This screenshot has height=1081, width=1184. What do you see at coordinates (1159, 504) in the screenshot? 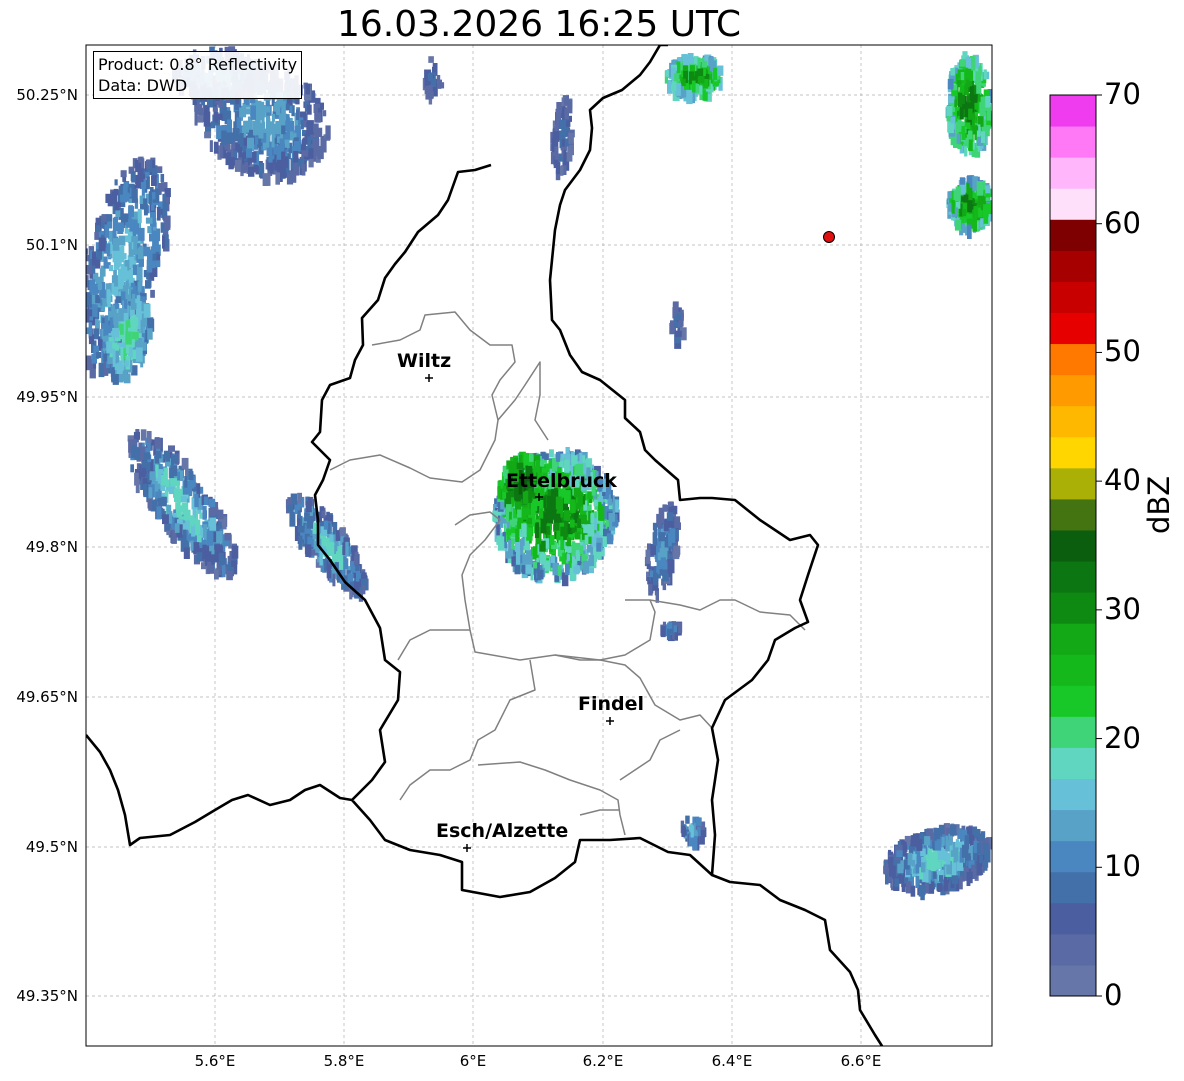
I see `colorbar-label: dBZ` at bounding box center [1159, 504].